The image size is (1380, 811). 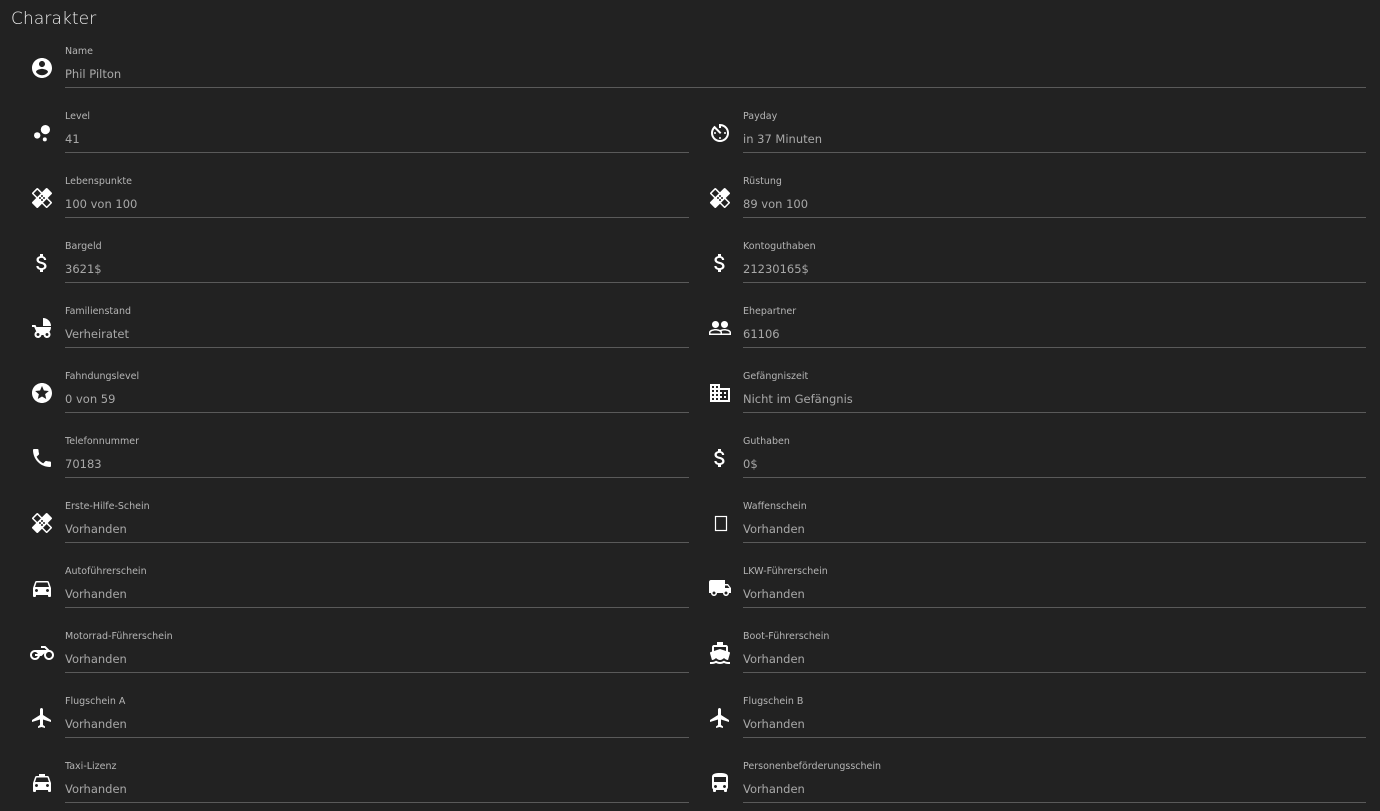 What do you see at coordinates (689, 73) in the screenshot?
I see `field-name: Name Phil Pilton` at bounding box center [689, 73].